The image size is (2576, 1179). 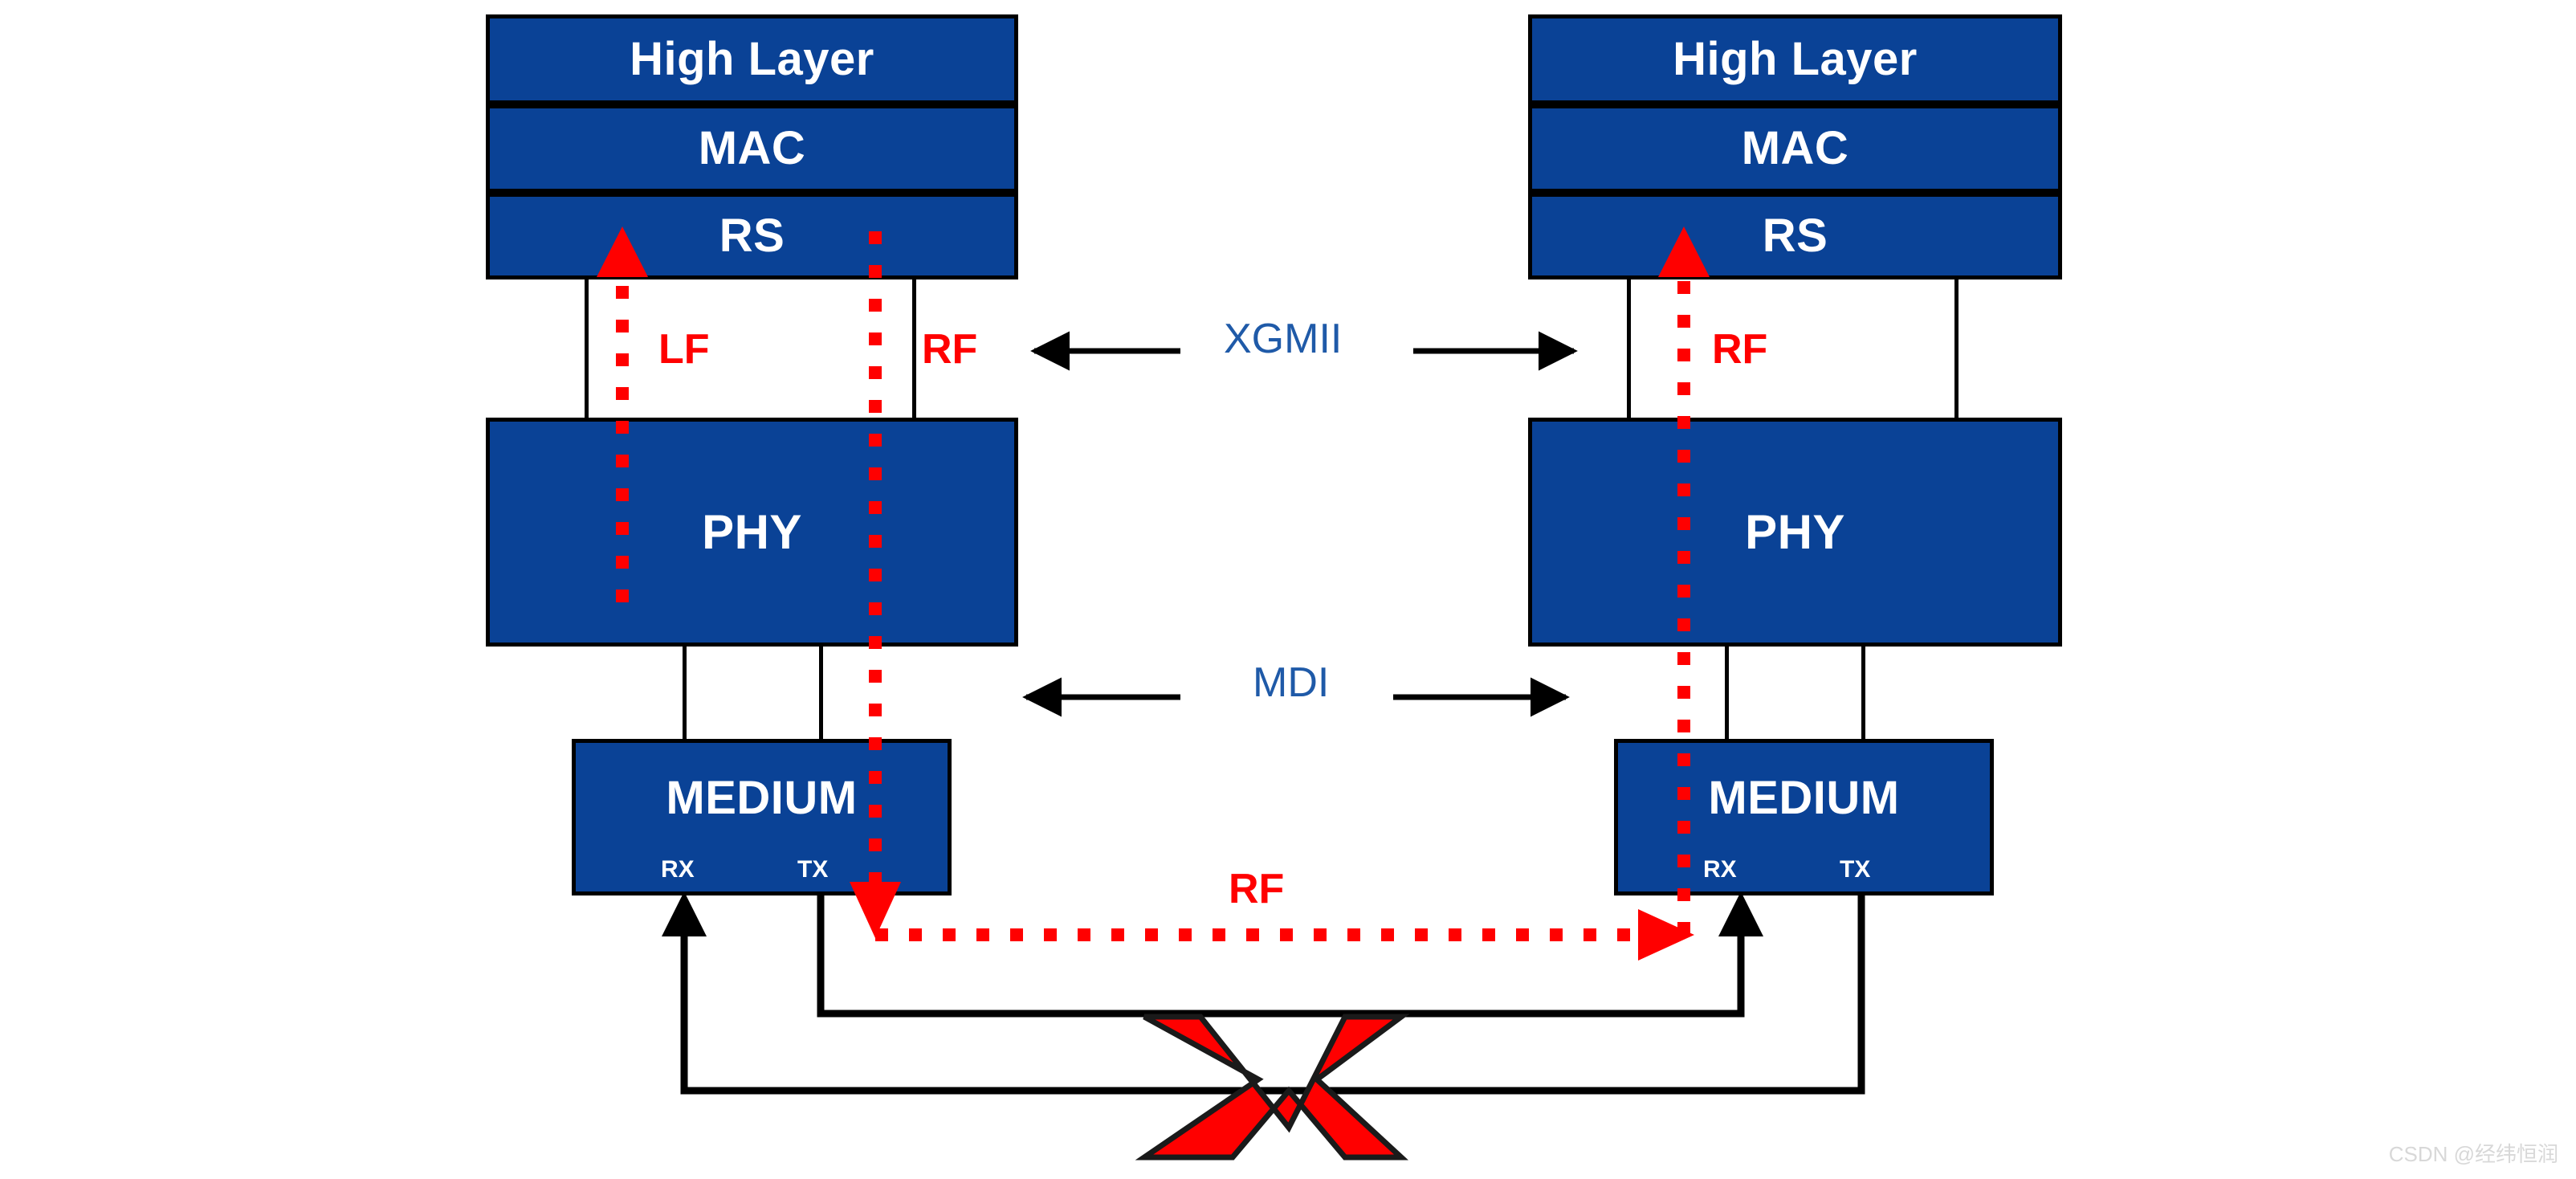 I want to click on right-rf-label: RF, so click(x=1740, y=349).